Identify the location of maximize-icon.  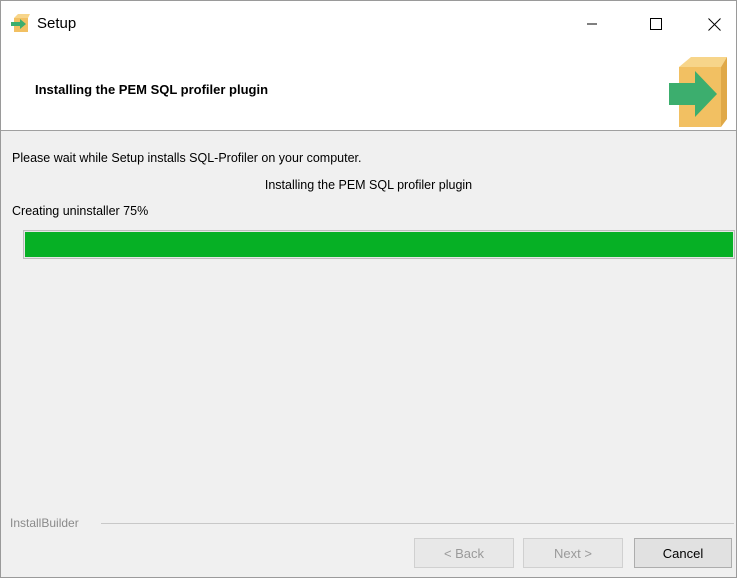
(656, 24).